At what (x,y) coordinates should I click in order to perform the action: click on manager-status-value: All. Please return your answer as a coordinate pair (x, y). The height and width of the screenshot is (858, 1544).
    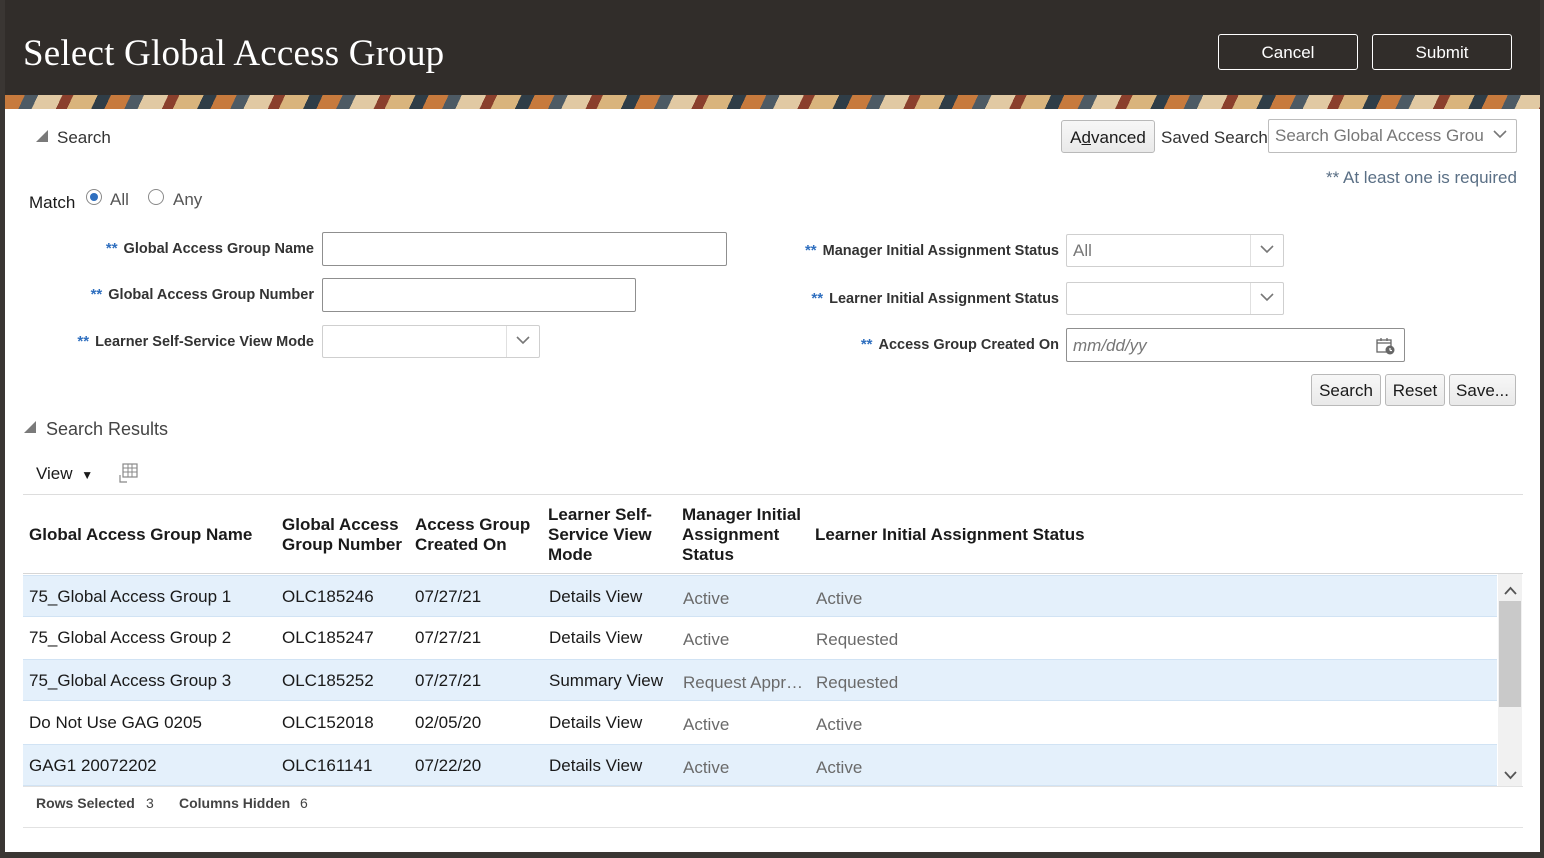
    Looking at the image, I should click on (1082, 250).